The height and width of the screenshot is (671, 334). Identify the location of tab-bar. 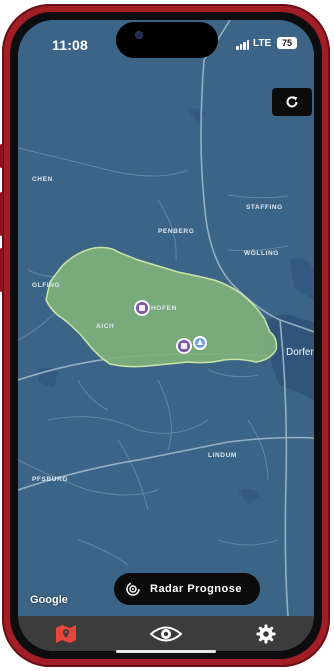
(166, 633).